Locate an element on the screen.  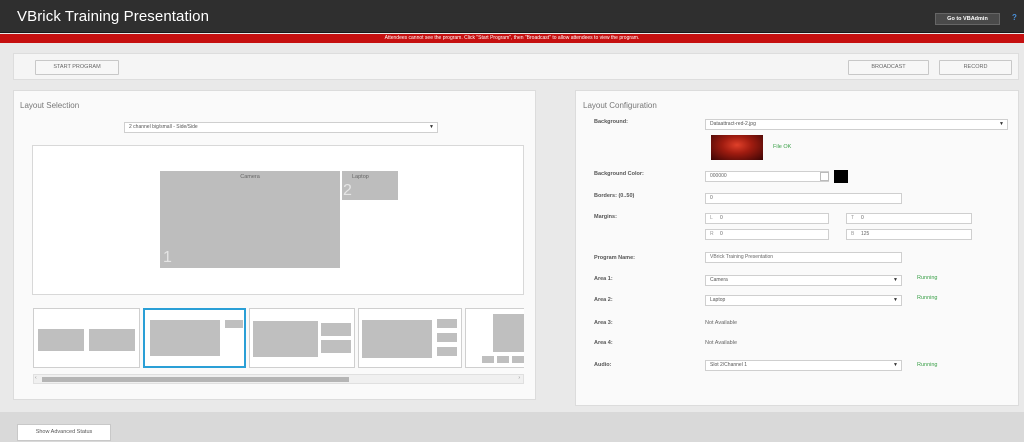
file-status: File OK is located at coordinates (782, 147).